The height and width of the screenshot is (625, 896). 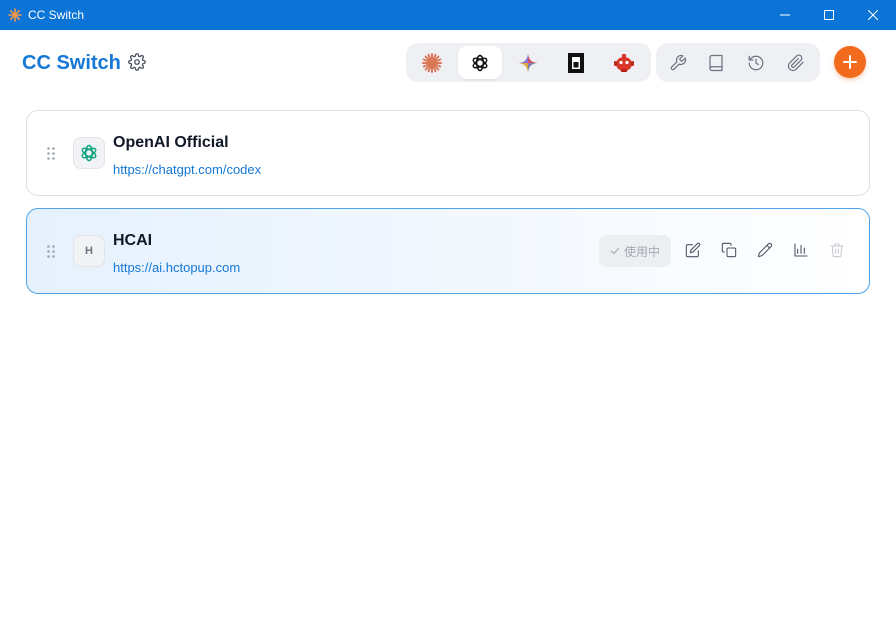 I want to click on delete-button, so click(x=837, y=250).